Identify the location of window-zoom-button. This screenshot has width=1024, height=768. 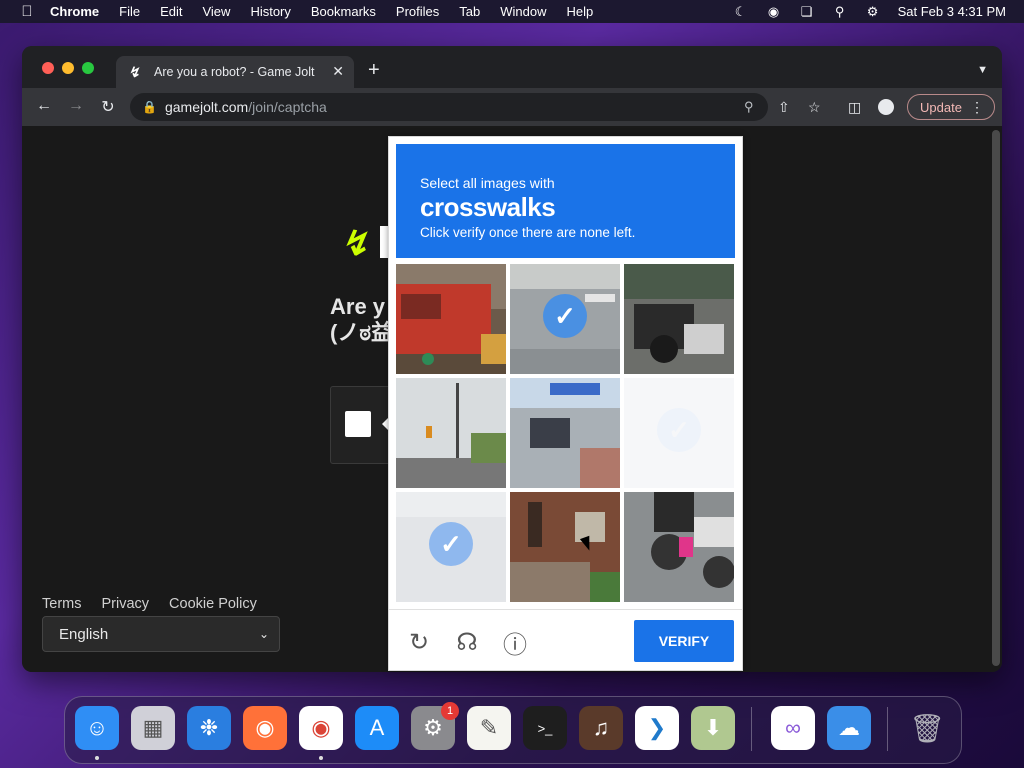
(88, 68).